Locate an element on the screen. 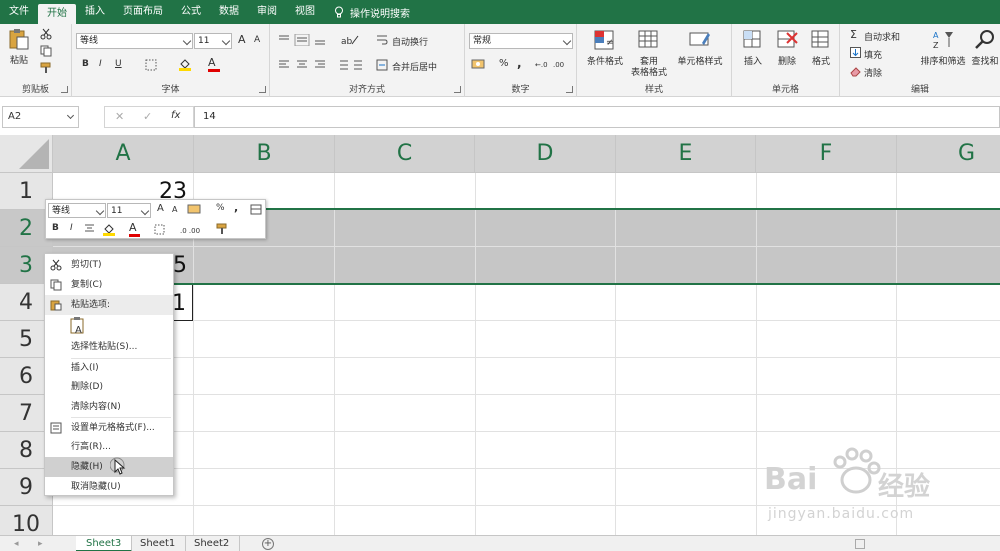 This screenshot has width=1000, height=551. tab-data: 数据 is located at coordinates (229, 12).